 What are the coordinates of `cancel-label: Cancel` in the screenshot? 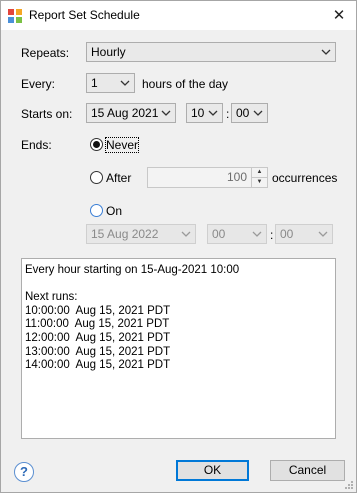 It's located at (307, 470).